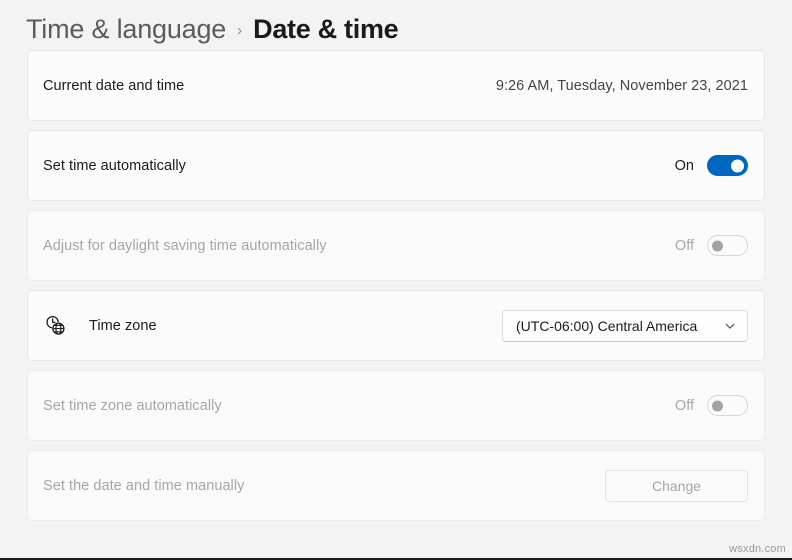 Image resolution: width=792 pixels, height=560 pixels. I want to click on time-zone-dropdown: (UTC-06:00) Central America, so click(625, 325).